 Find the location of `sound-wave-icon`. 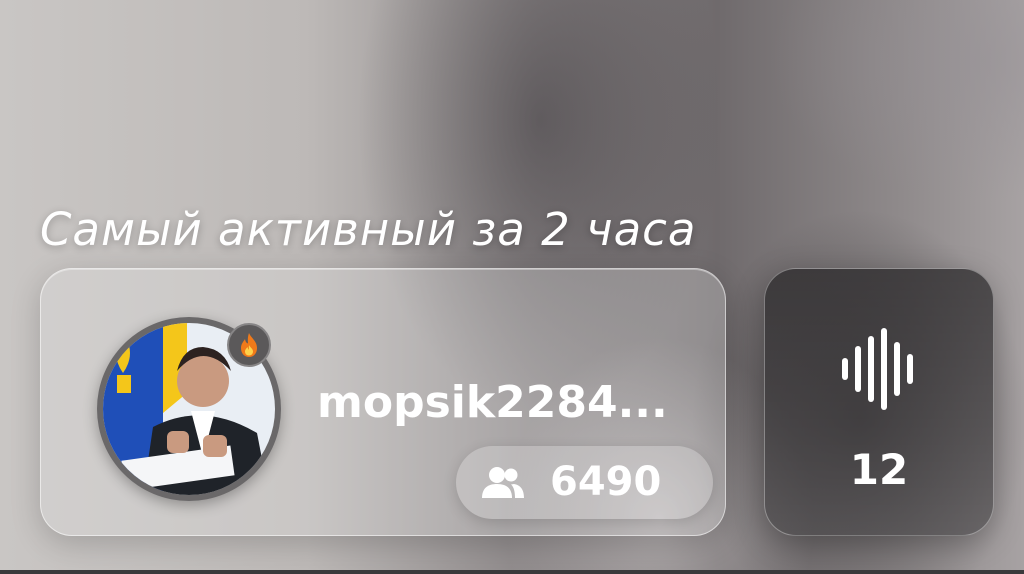

sound-wave-icon is located at coordinates (879, 371).